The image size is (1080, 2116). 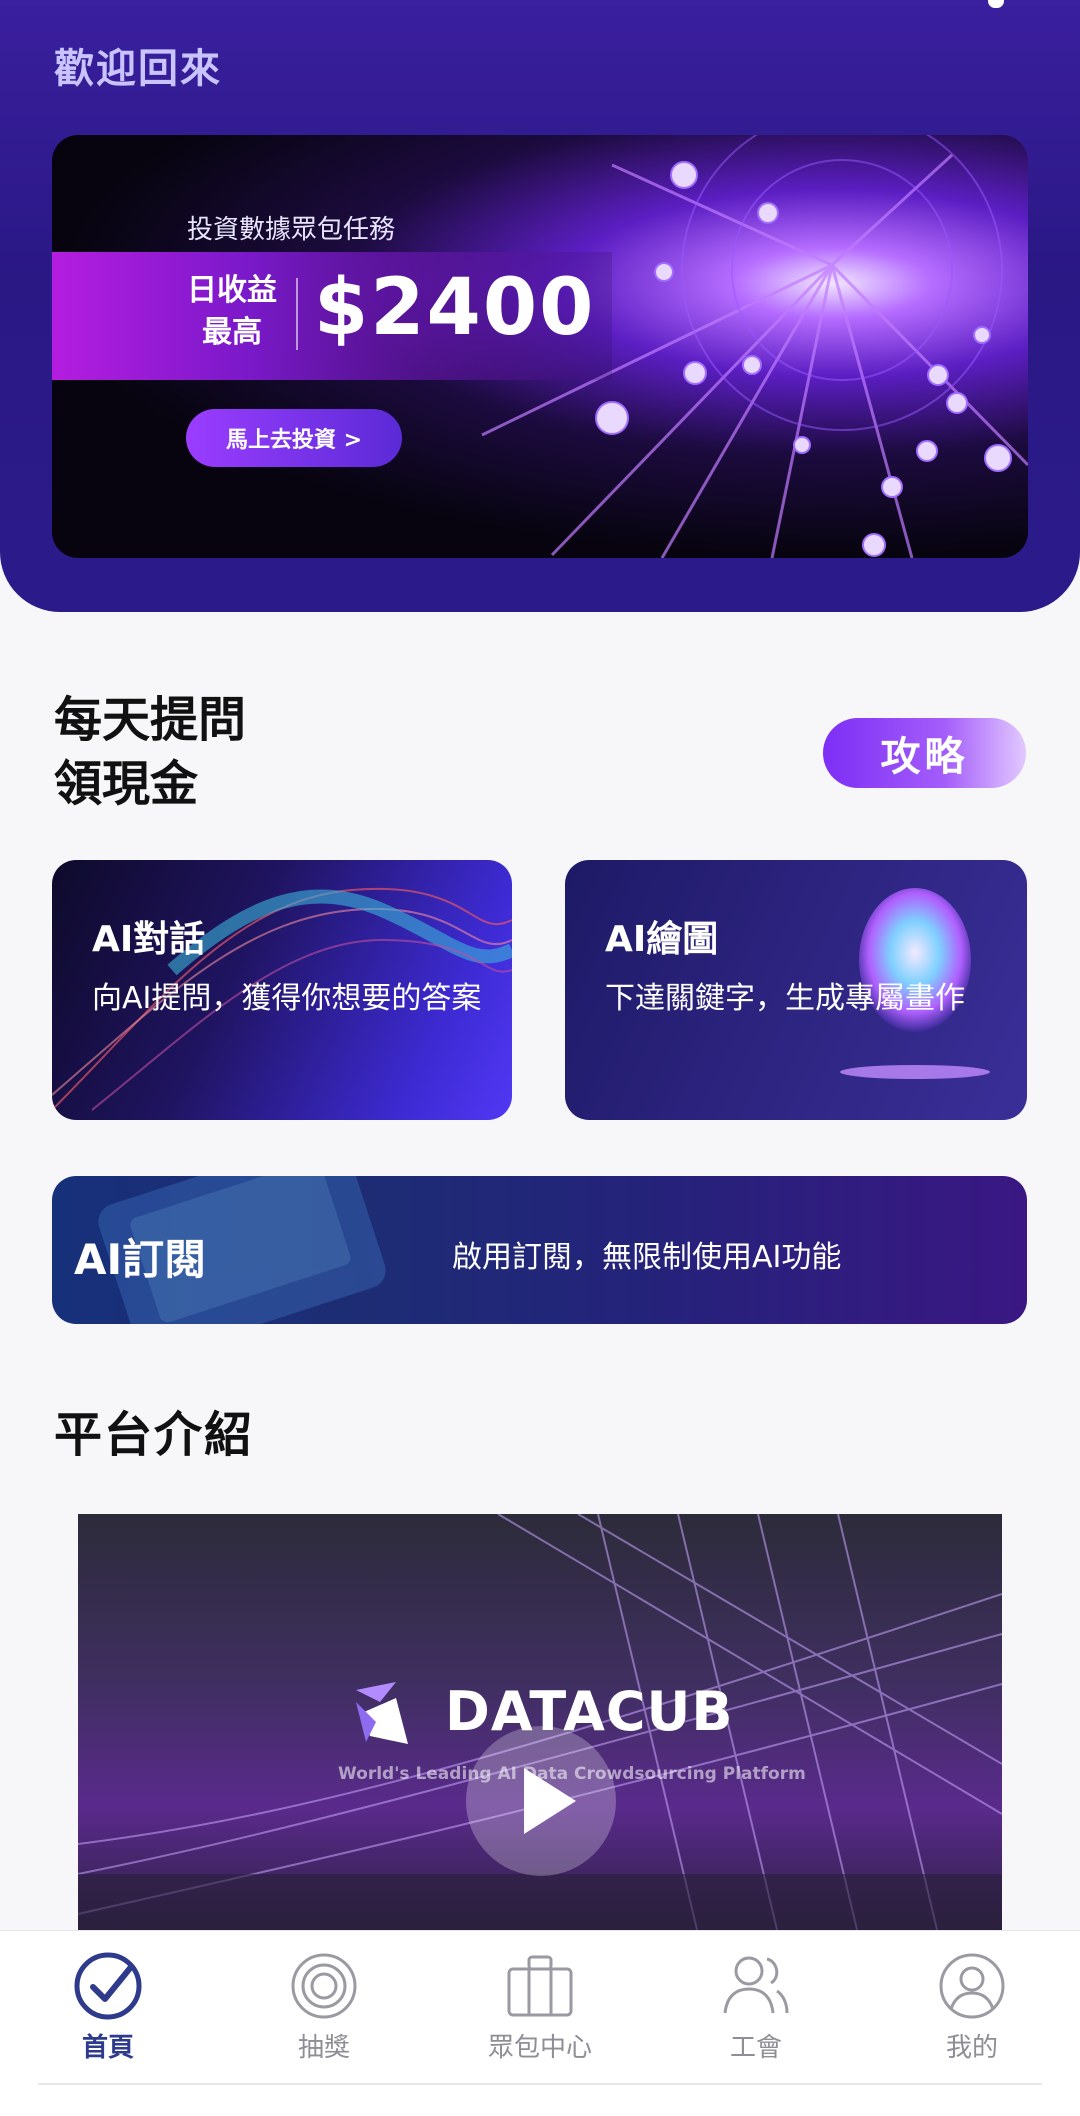 What do you see at coordinates (154, 1435) in the screenshot?
I see `platform-intro-title: 平台介紹` at bounding box center [154, 1435].